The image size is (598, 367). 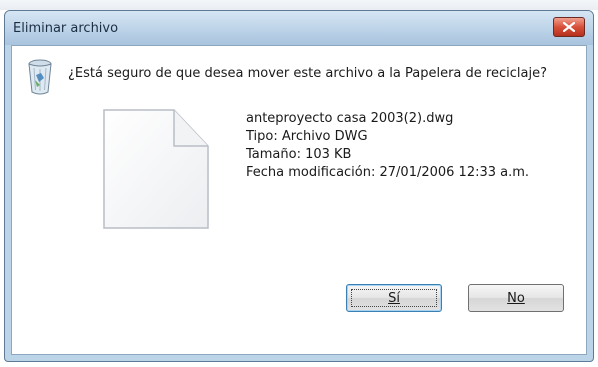 What do you see at coordinates (299, 28) in the screenshot?
I see `title-bar: Eliminar archivo` at bounding box center [299, 28].